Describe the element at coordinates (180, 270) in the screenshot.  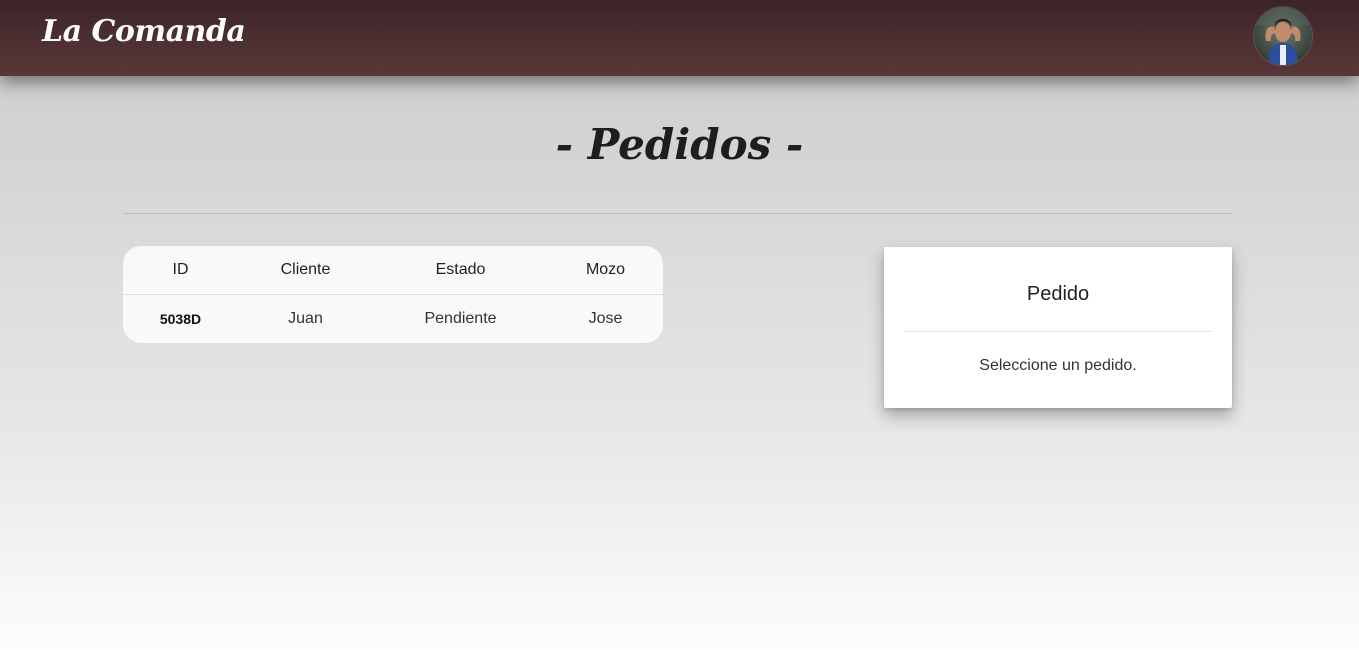
I see `column-header-id: ID` at that location.